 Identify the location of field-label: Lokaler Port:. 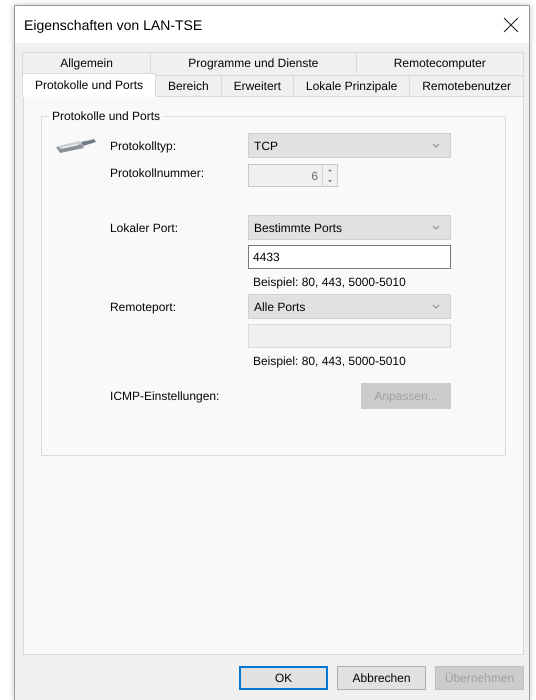
(145, 227).